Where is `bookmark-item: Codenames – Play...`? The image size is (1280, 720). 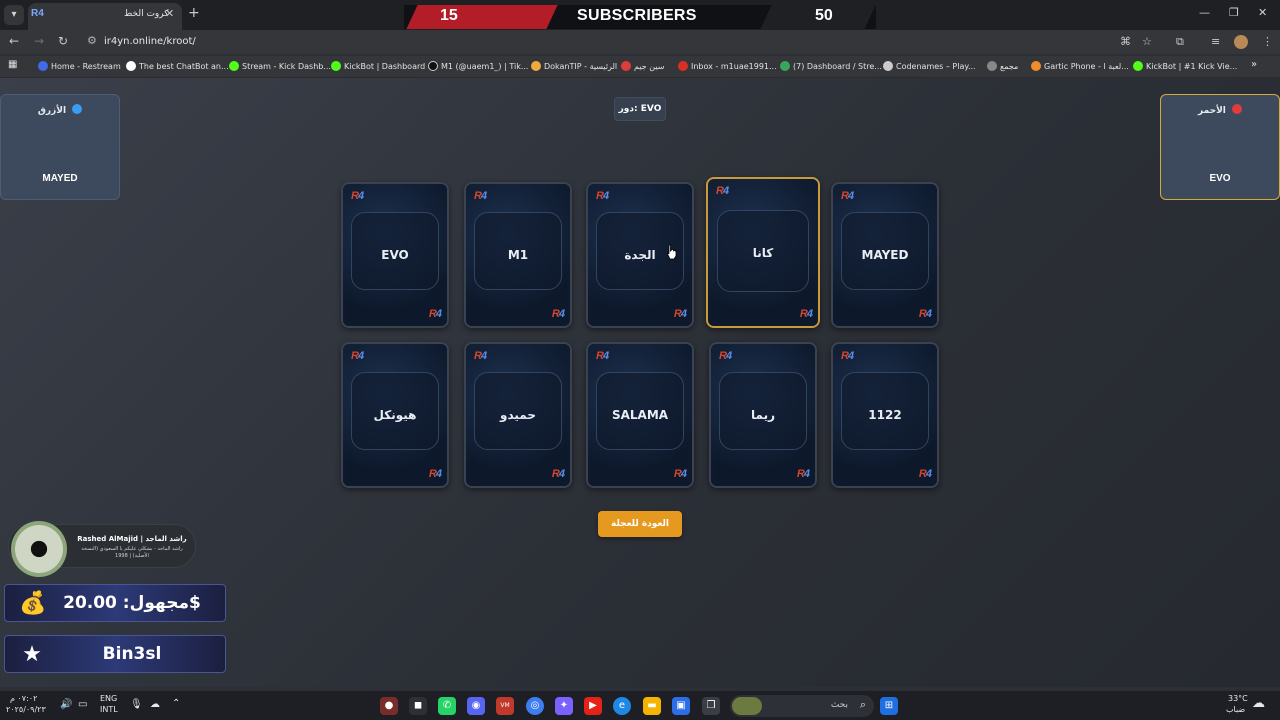 bookmark-item: Codenames – Play... is located at coordinates (929, 66).